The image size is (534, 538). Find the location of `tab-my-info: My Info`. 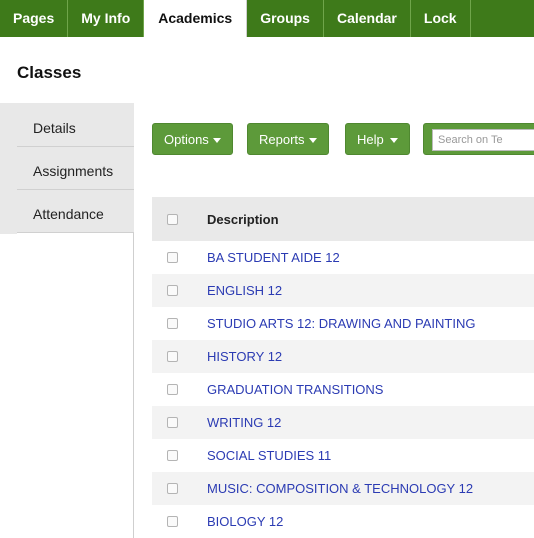

tab-my-info: My Info is located at coordinates (106, 18).